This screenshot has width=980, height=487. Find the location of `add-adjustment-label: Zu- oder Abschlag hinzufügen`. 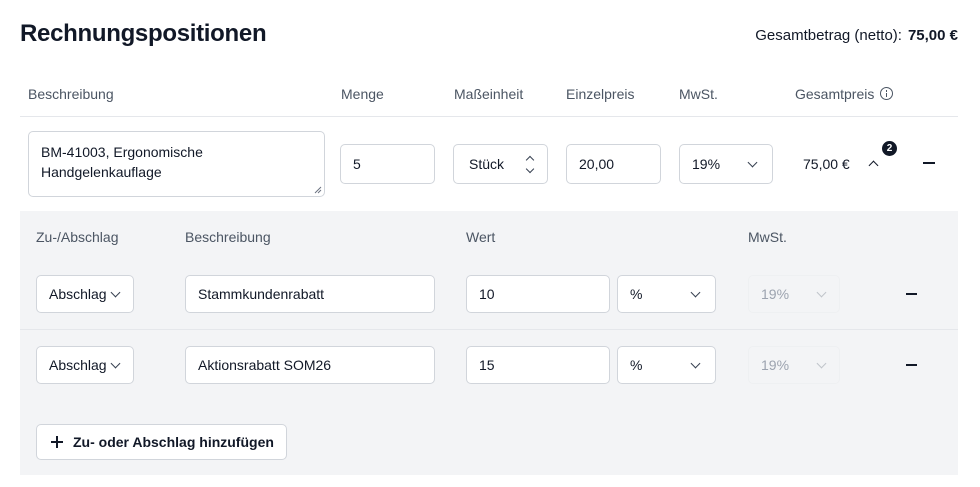

add-adjustment-label: Zu- oder Abschlag hinzufügen is located at coordinates (173, 442).